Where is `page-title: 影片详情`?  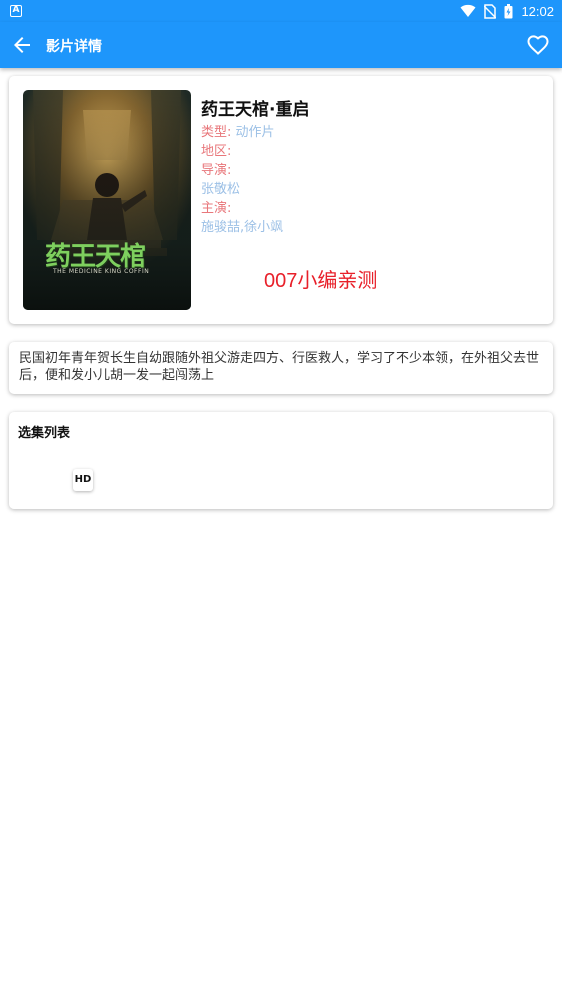
page-title: 影片详情 is located at coordinates (74, 47).